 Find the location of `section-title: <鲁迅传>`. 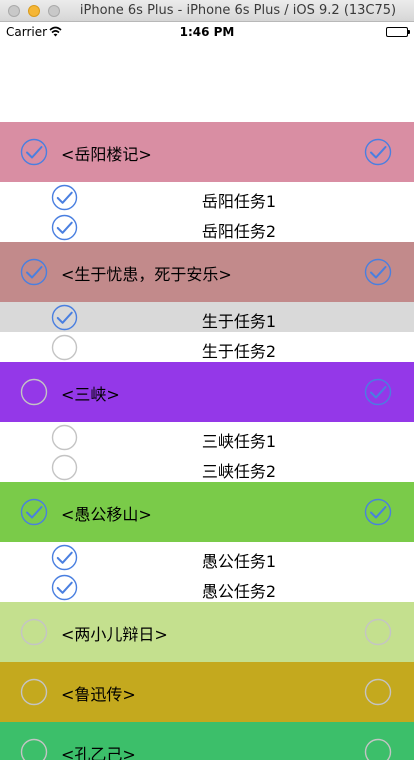

section-title: <鲁迅传> is located at coordinates (98, 694).